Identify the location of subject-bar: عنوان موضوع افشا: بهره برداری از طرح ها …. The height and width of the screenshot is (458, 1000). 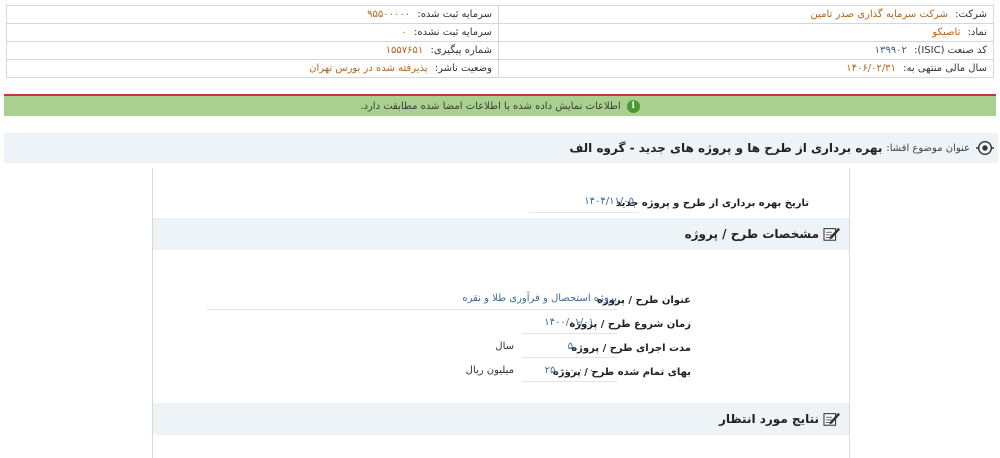
(501, 148).